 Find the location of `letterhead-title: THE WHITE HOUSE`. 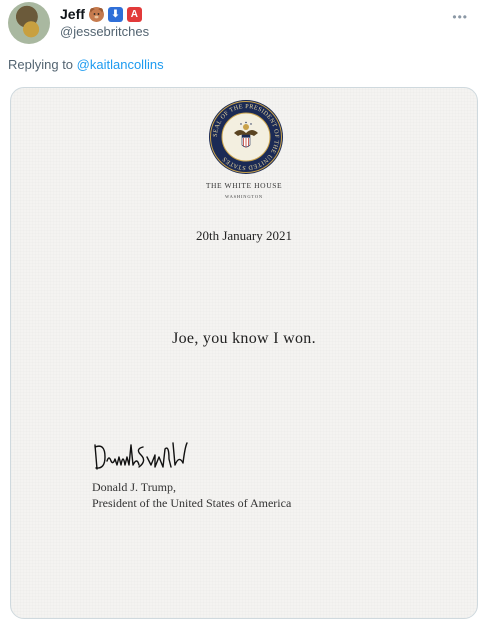

letterhead-title: THE WHITE HOUSE is located at coordinates (244, 185).